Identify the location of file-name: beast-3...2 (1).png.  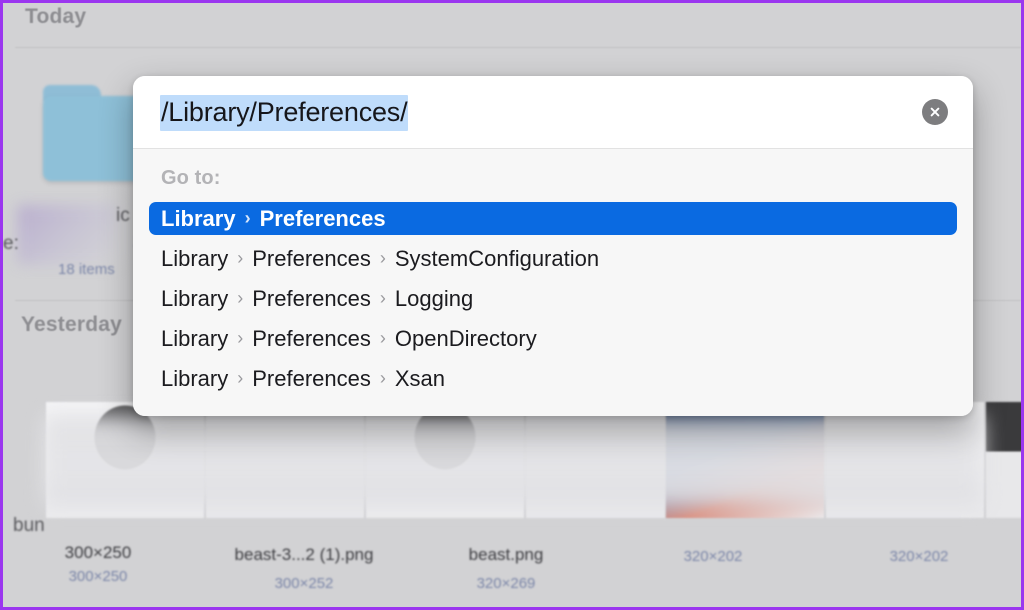
(304, 554).